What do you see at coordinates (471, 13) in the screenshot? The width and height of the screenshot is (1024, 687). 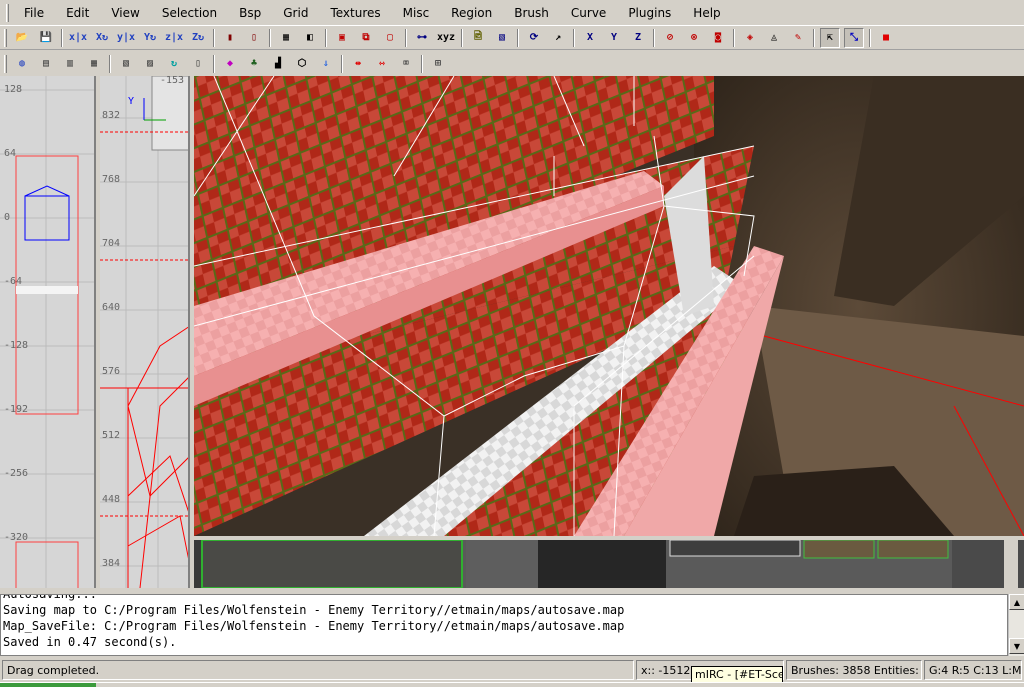 I see `menu-region: Region` at bounding box center [471, 13].